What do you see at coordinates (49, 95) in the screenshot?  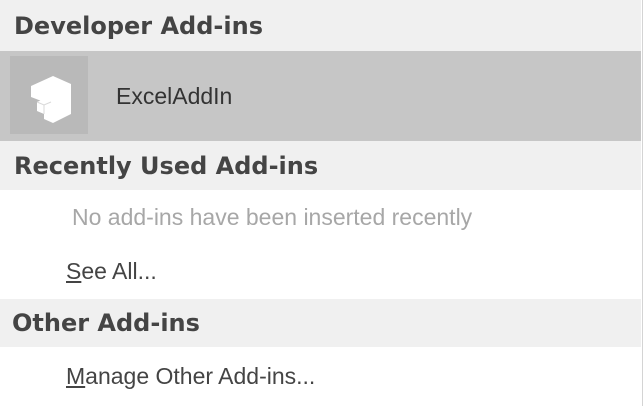 I see `addin-cube-icon` at bounding box center [49, 95].